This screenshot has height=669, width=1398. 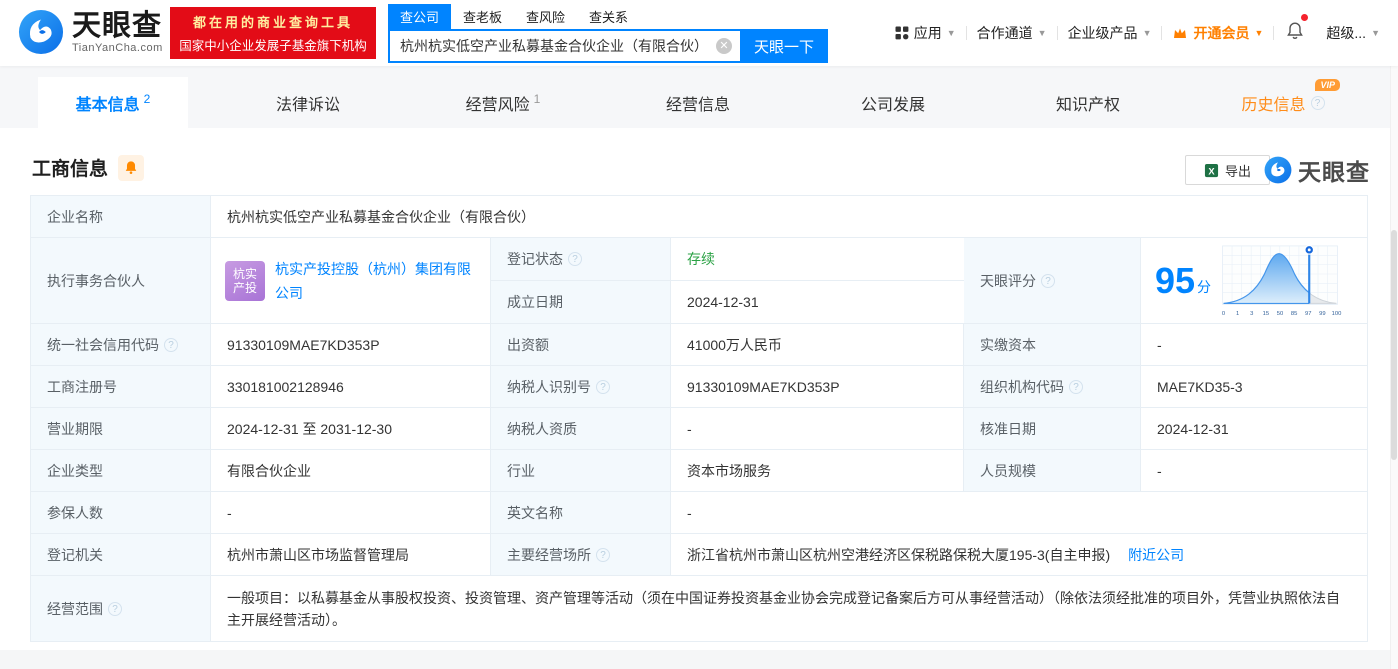 What do you see at coordinates (899, 554) in the screenshot?
I see `business-address-value: 浙江省杭州市萧山区杭州空港经济区保税路保税大厦195-3(自主申报)` at bounding box center [899, 554].